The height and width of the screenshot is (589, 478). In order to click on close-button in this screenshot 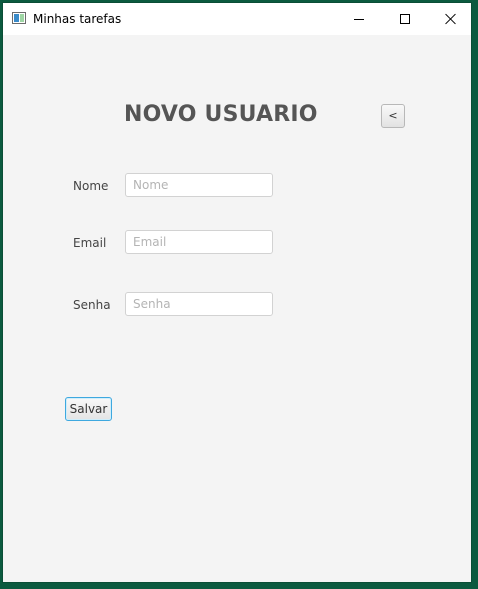, I will do `click(449, 19)`.